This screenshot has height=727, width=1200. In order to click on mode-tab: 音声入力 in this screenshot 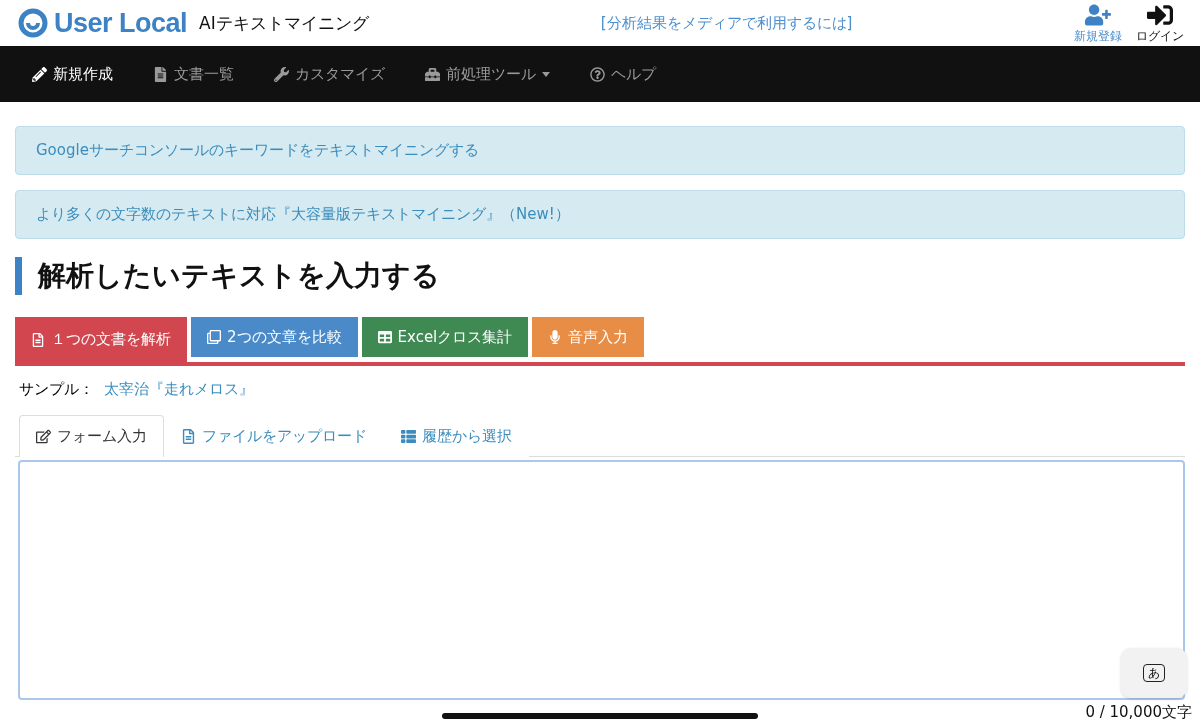, I will do `click(588, 337)`.